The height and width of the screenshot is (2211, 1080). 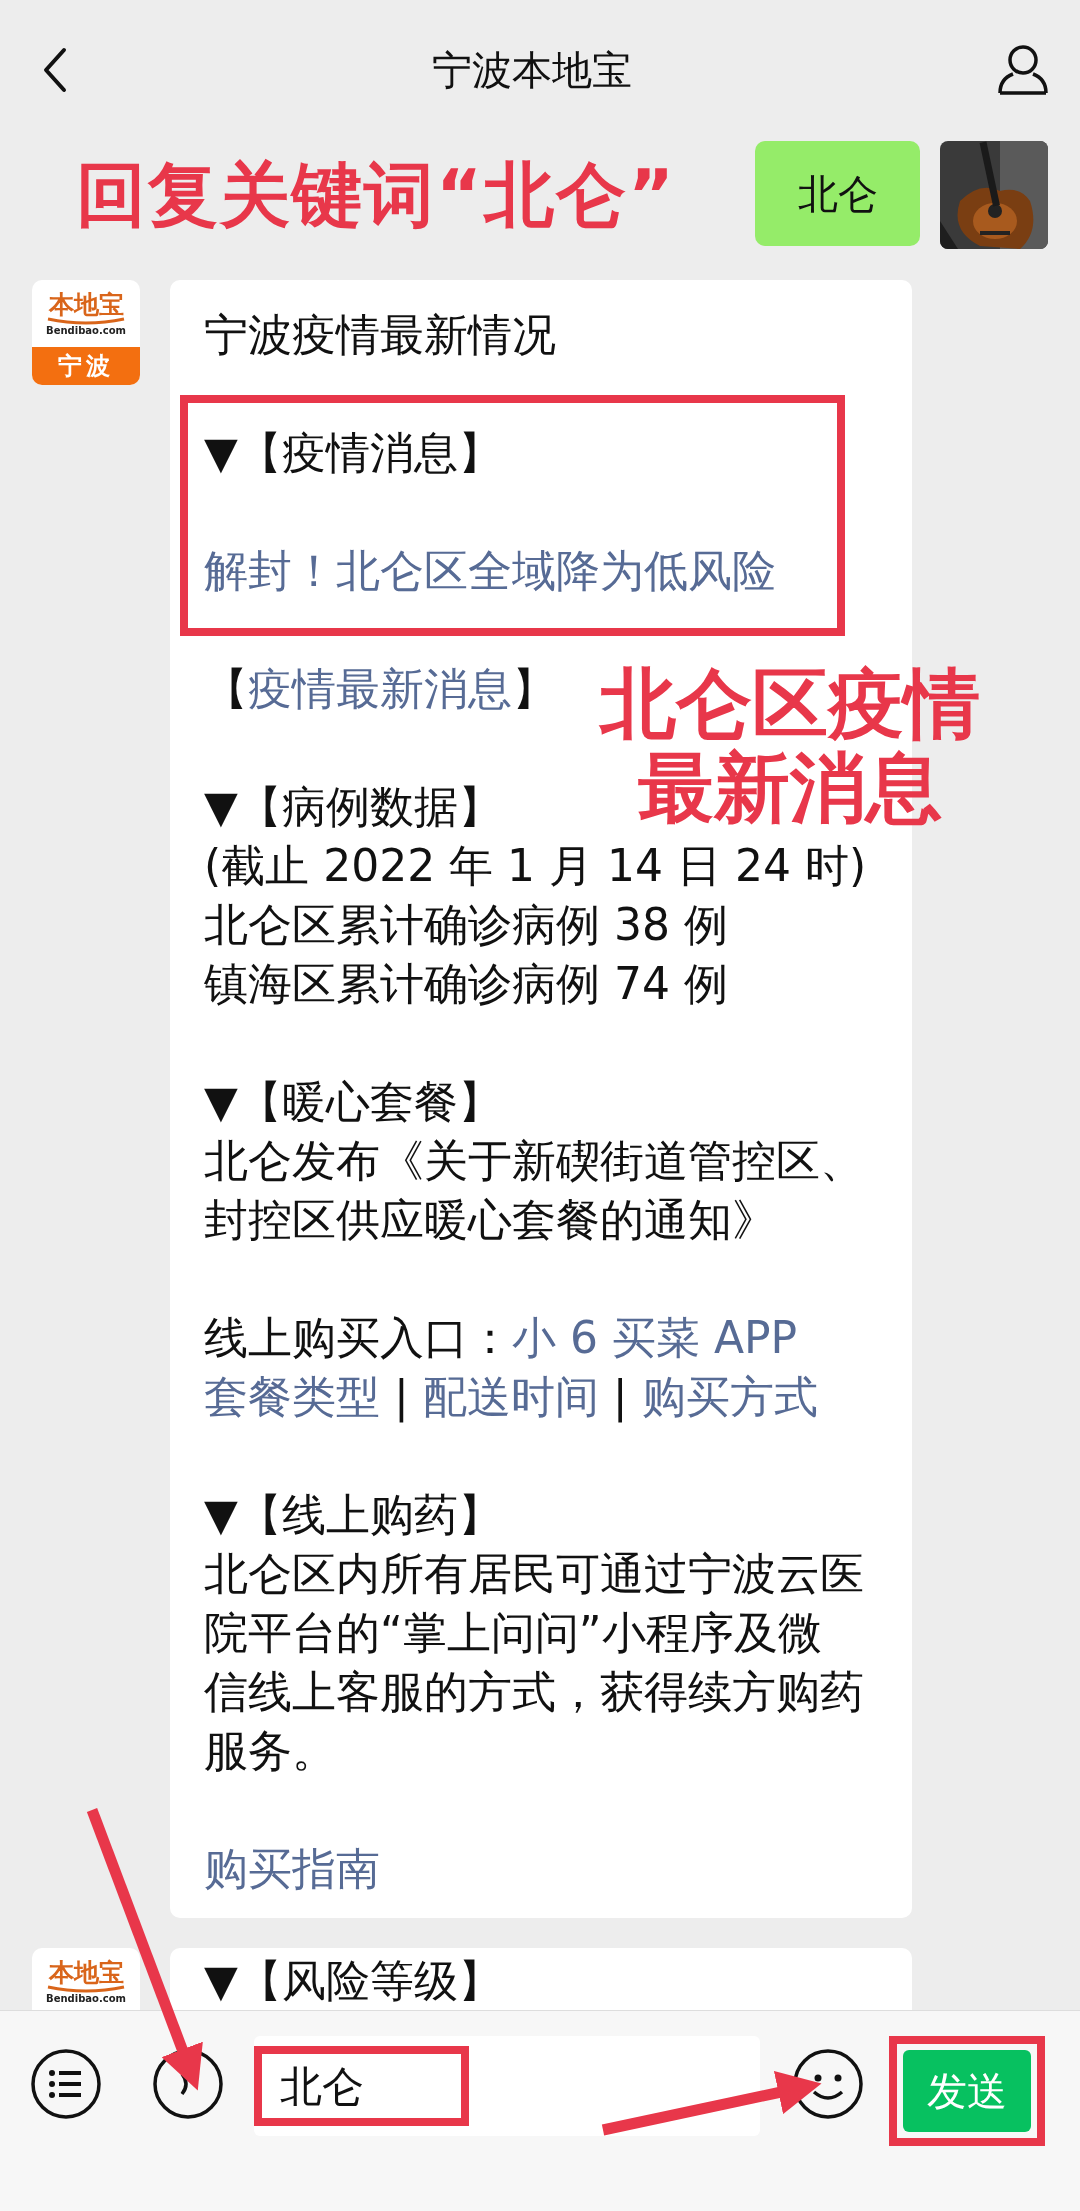 I want to click on message-link: 小 6 买菜 APP, so click(x=655, y=1337).